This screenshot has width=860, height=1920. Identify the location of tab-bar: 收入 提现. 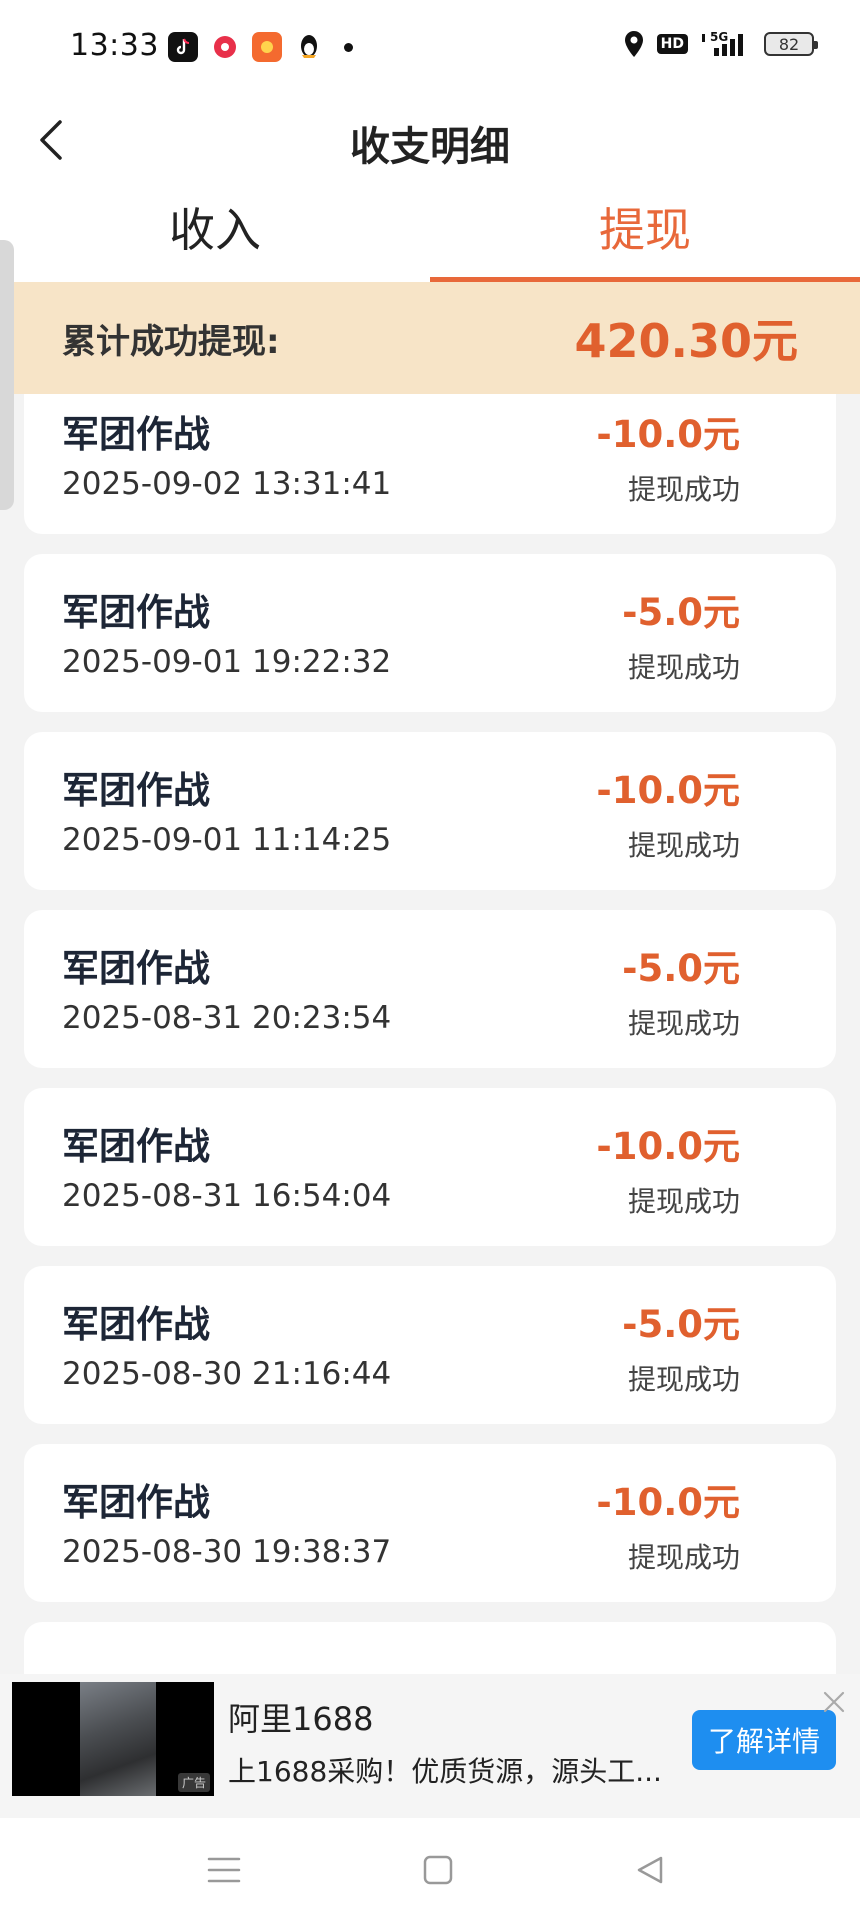
(430, 231).